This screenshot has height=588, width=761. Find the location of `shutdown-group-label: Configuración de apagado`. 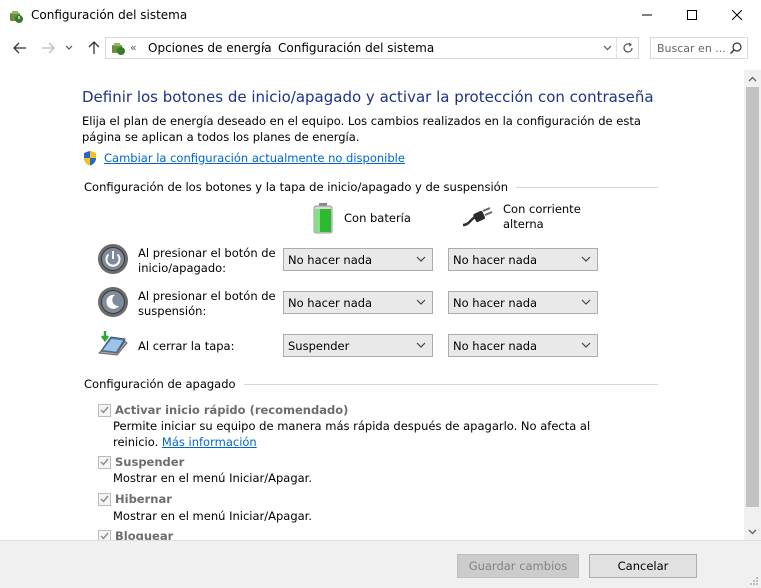

shutdown-group-label: Configuración de apagado is located at coordinates (160, 384).